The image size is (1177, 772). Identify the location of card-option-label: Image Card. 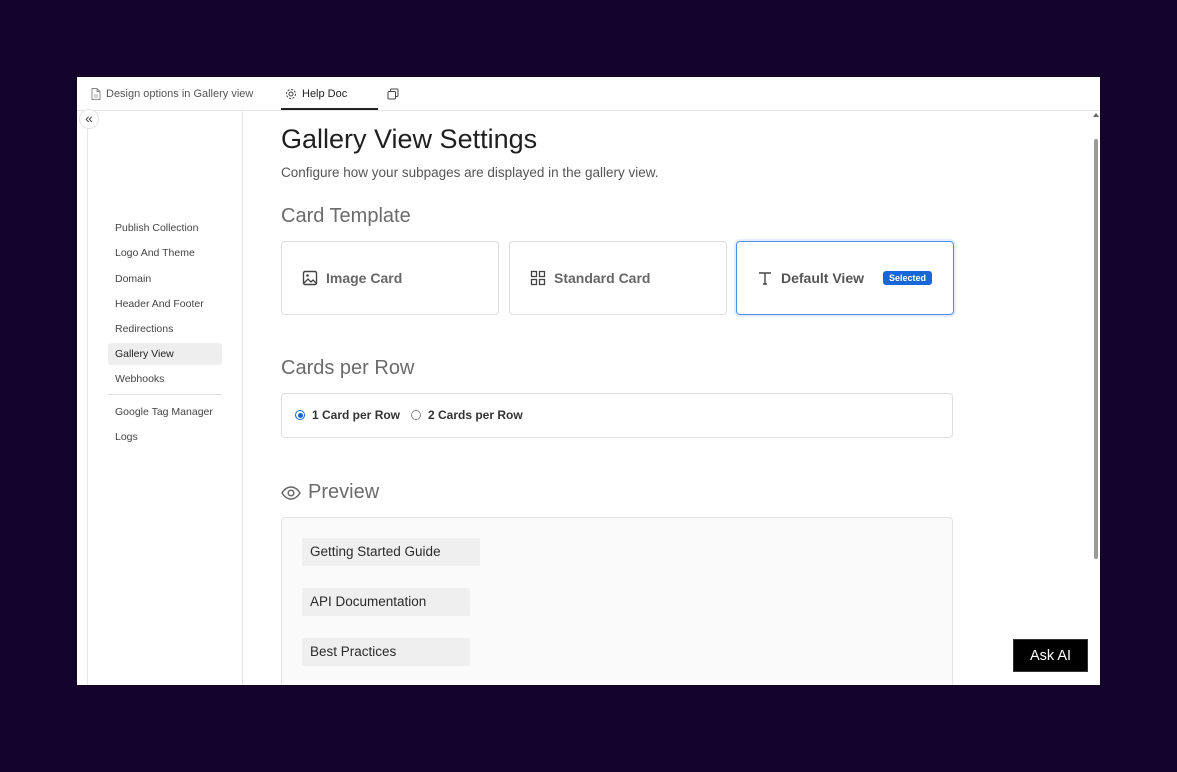
(364, 278).